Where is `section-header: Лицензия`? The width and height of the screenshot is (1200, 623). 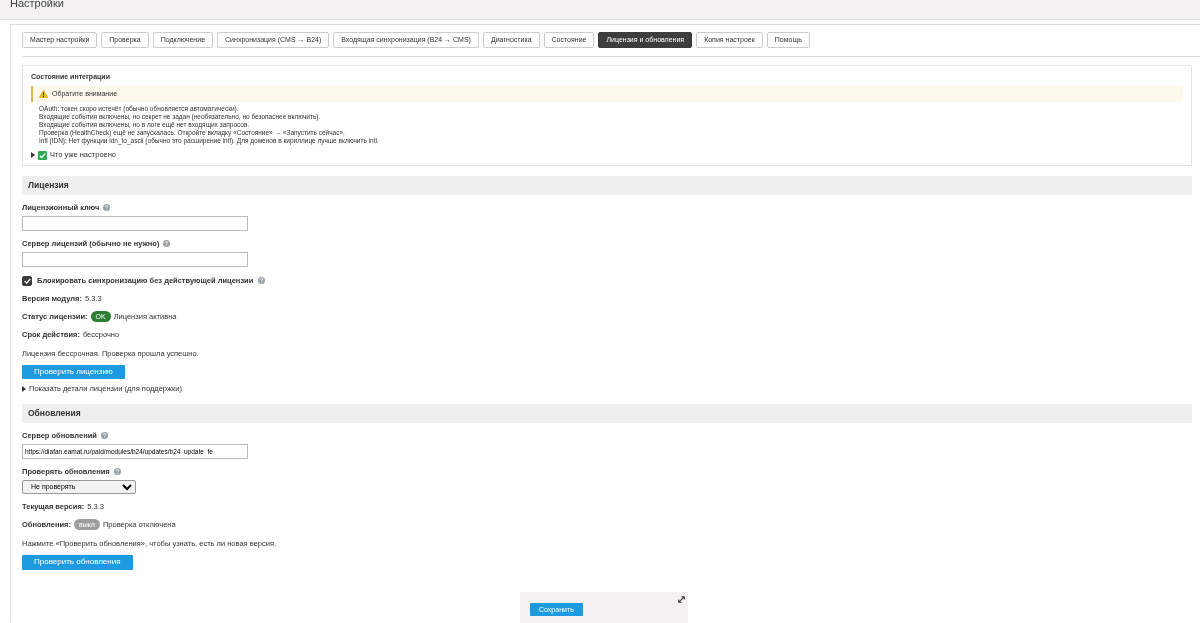
section-header: Лицензия is located at coordinates (607, 185).